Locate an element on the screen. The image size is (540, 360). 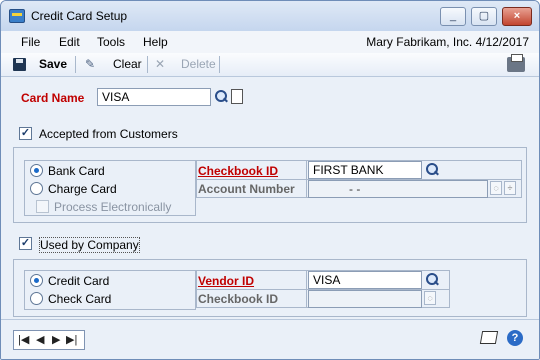
menu-tools: Tools is located at coordinates (111, 42).